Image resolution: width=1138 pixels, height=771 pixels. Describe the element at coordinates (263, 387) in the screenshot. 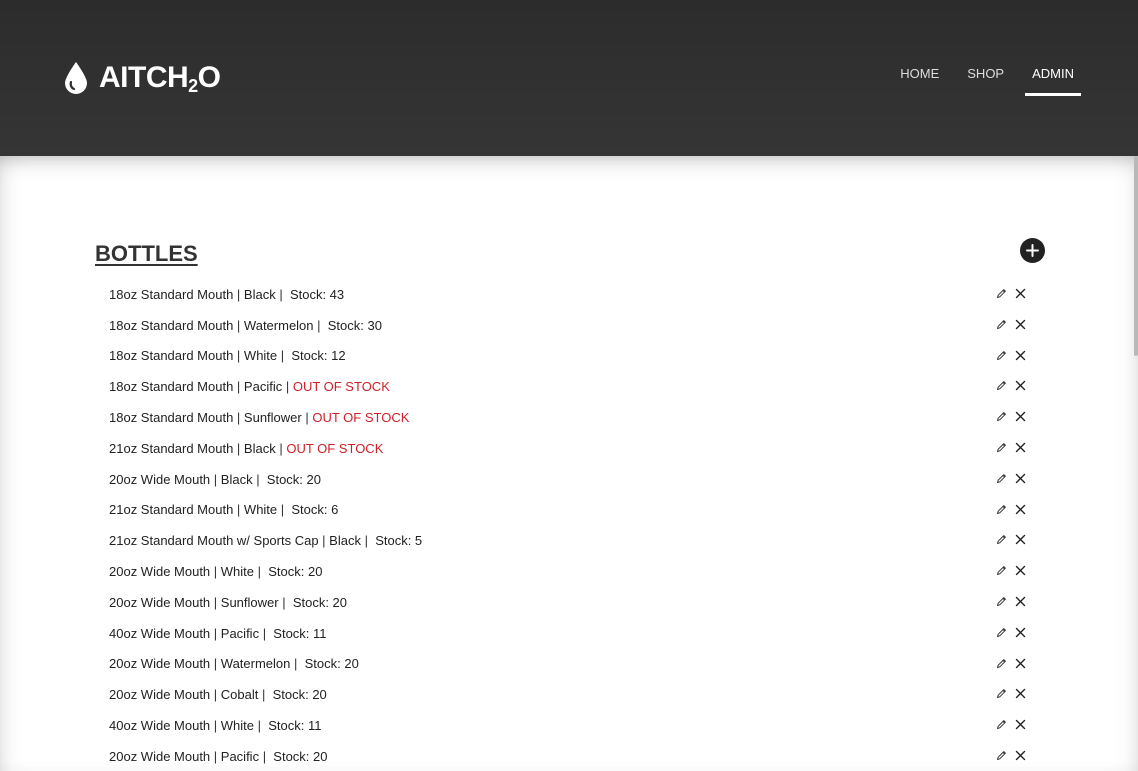

I see `item-color: Pacific` at that location.